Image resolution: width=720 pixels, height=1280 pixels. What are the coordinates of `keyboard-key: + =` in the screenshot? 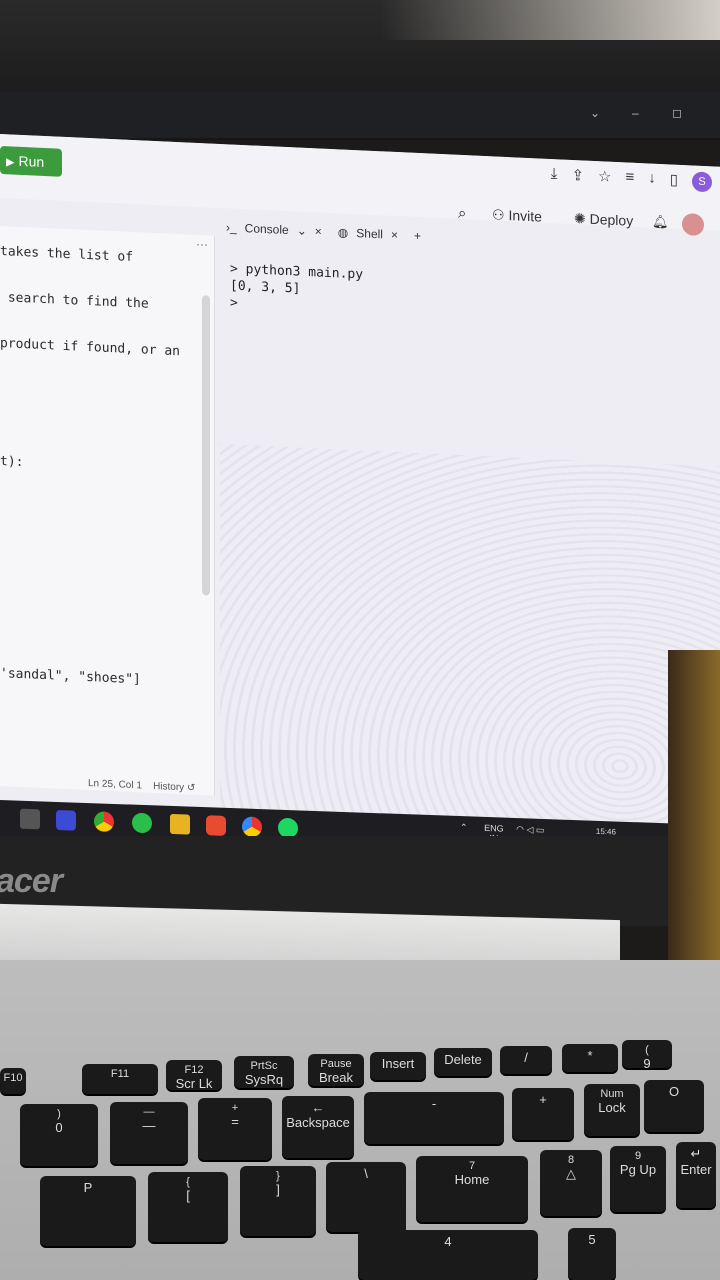 It's located at (235, 1129).